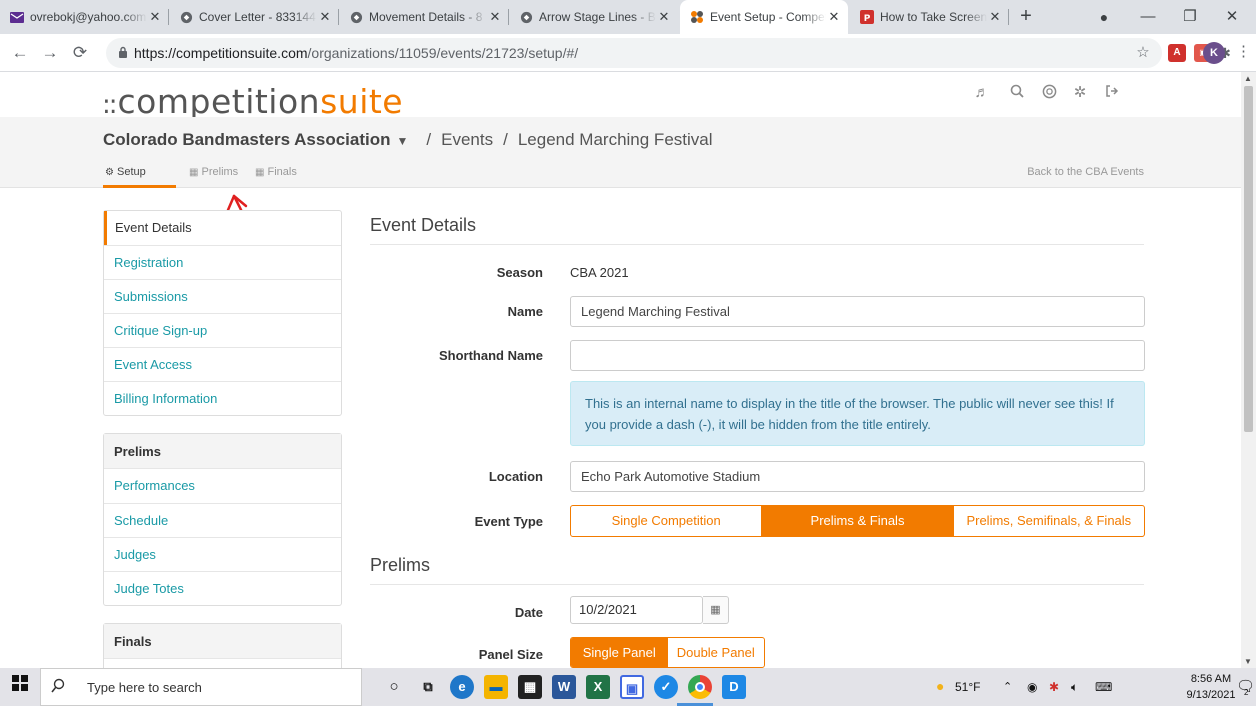  What do you see at coordinates (222, 398) in the screenshot?
I see `sidebar-item-billing: Billing Information` at bounding box center [222, 398].